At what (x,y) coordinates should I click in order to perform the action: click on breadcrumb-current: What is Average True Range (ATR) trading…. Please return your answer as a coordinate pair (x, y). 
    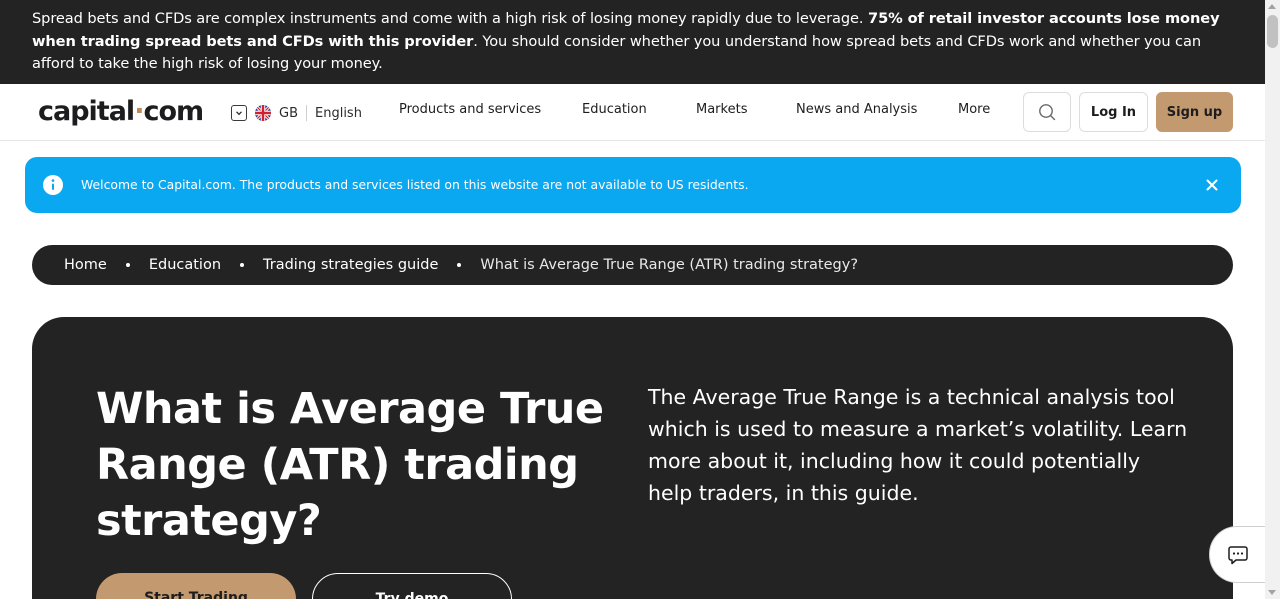
    Looking at the image, I should click on (669, 265).